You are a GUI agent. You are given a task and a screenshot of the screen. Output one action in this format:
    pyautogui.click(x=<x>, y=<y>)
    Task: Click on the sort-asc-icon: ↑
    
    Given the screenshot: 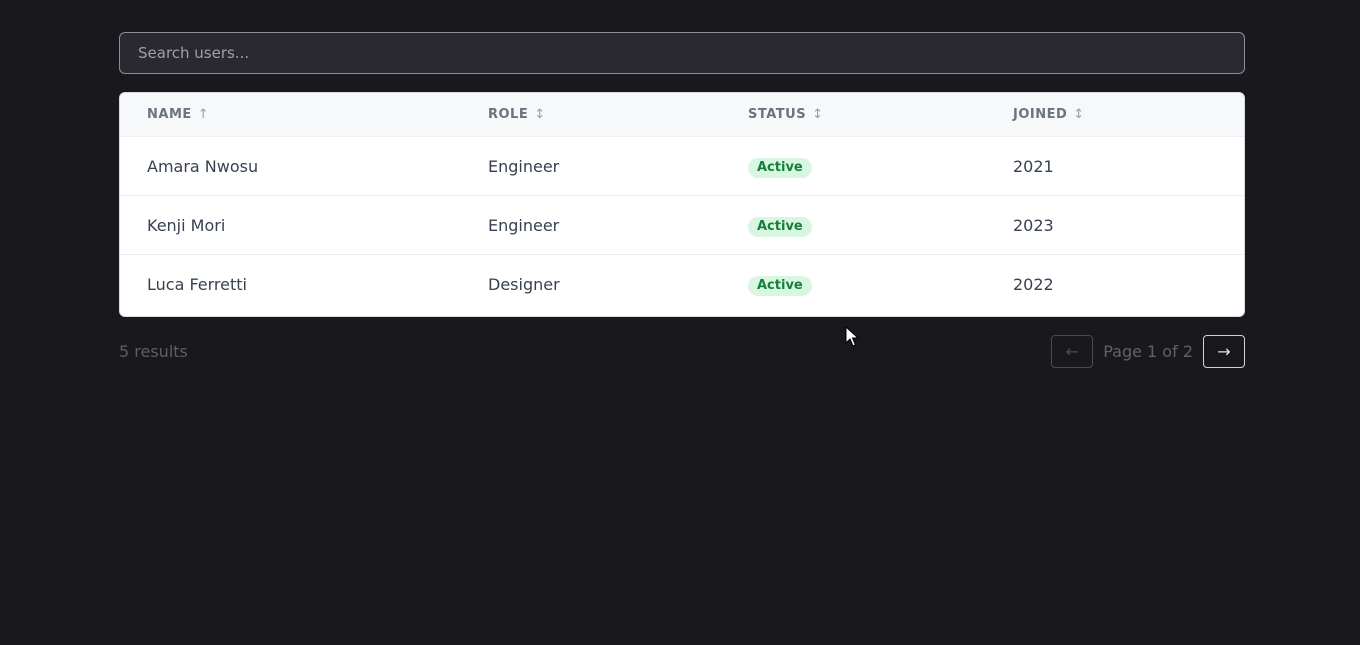 What is the action you would take?
    pyautogui.click(x=203, y=114)
    